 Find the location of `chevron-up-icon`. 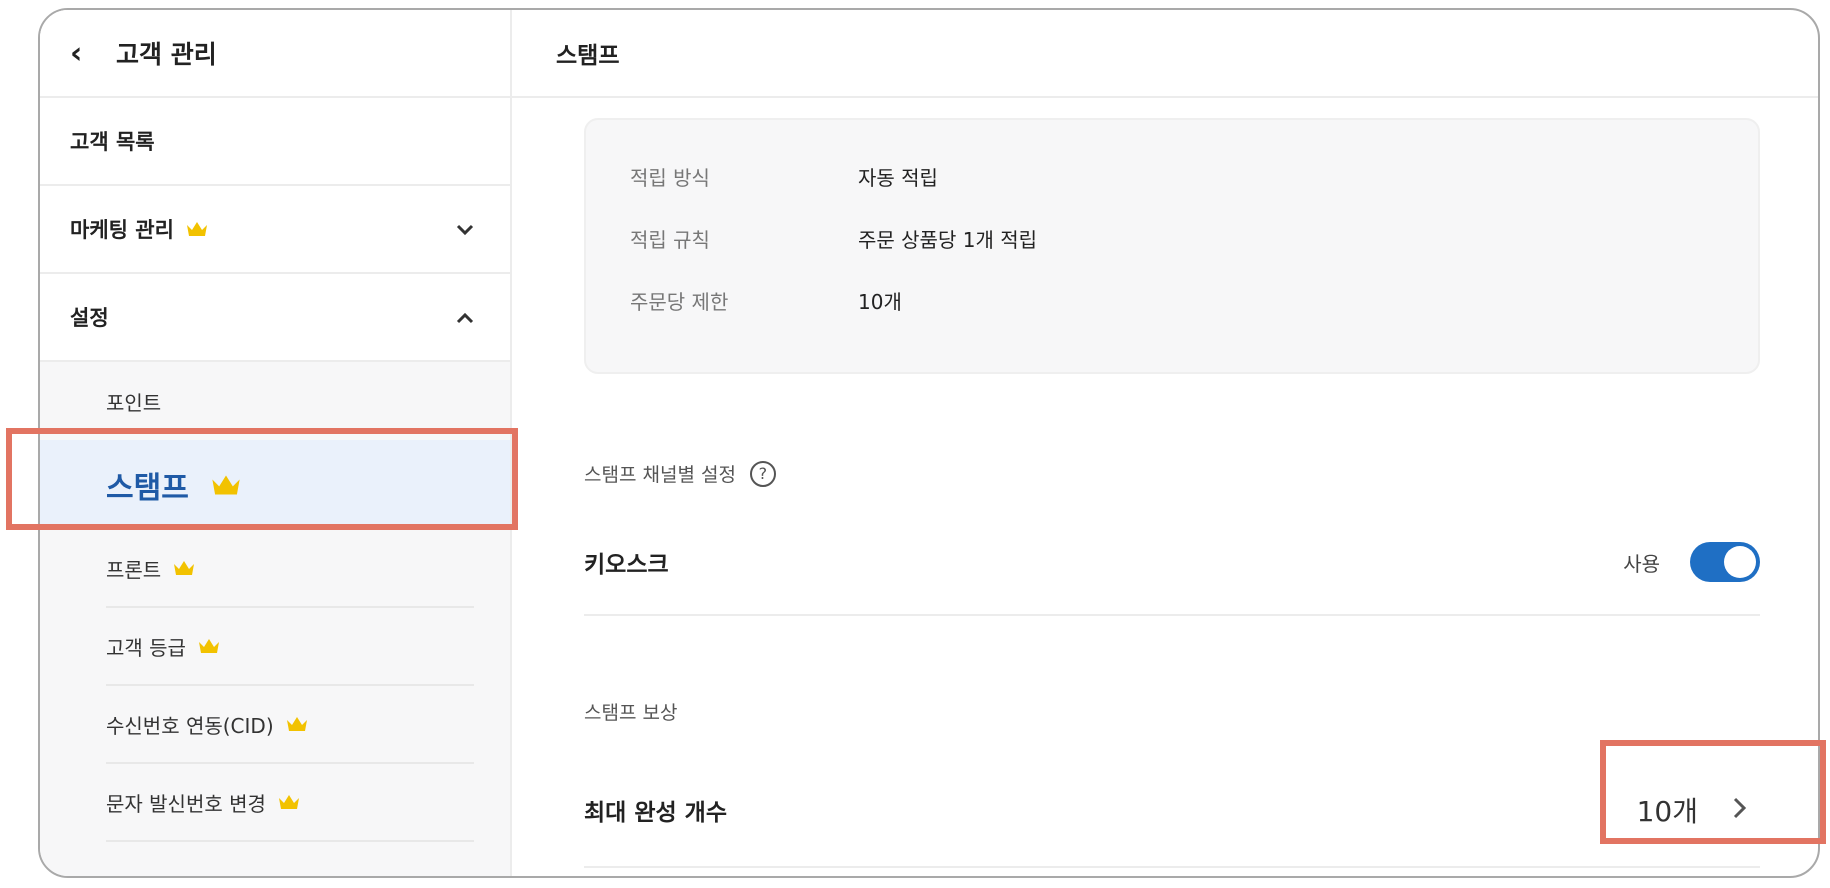

chevron-up-icon is located at coordinates (465, 317).